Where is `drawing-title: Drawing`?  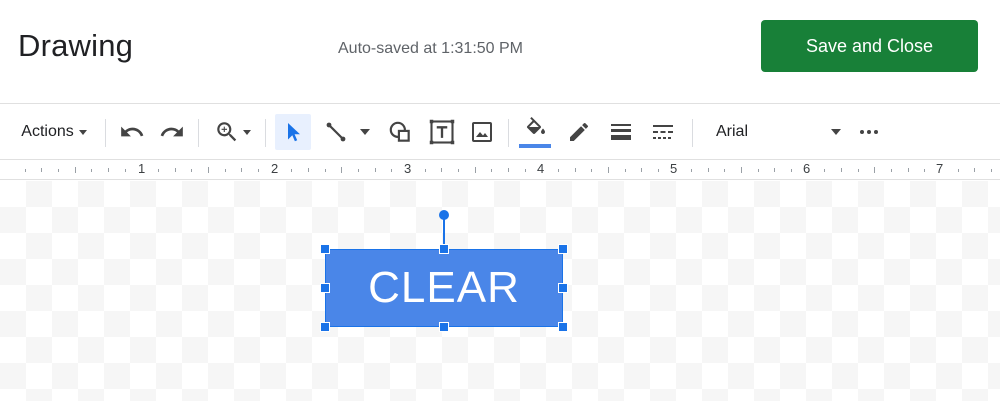
drawing-title: Drawing is located at coordinates (76, 45).